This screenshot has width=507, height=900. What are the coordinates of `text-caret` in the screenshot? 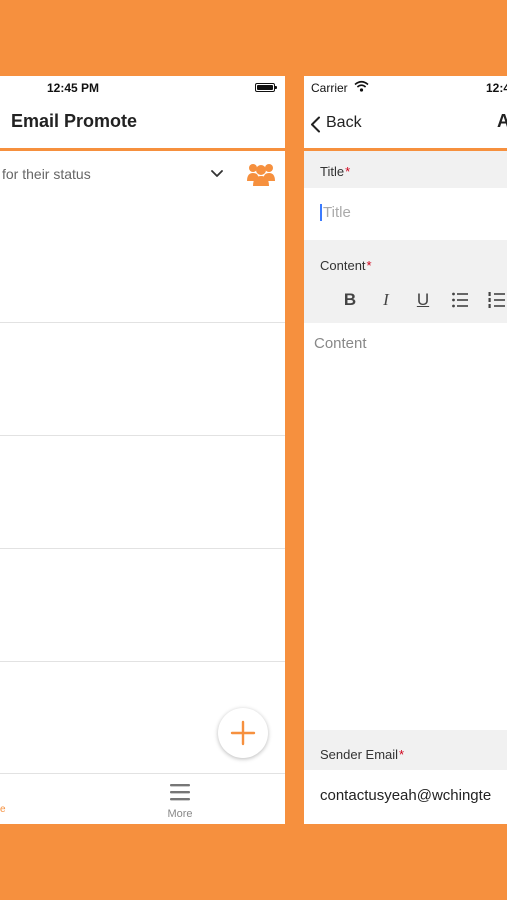 It's located at (321, 212).